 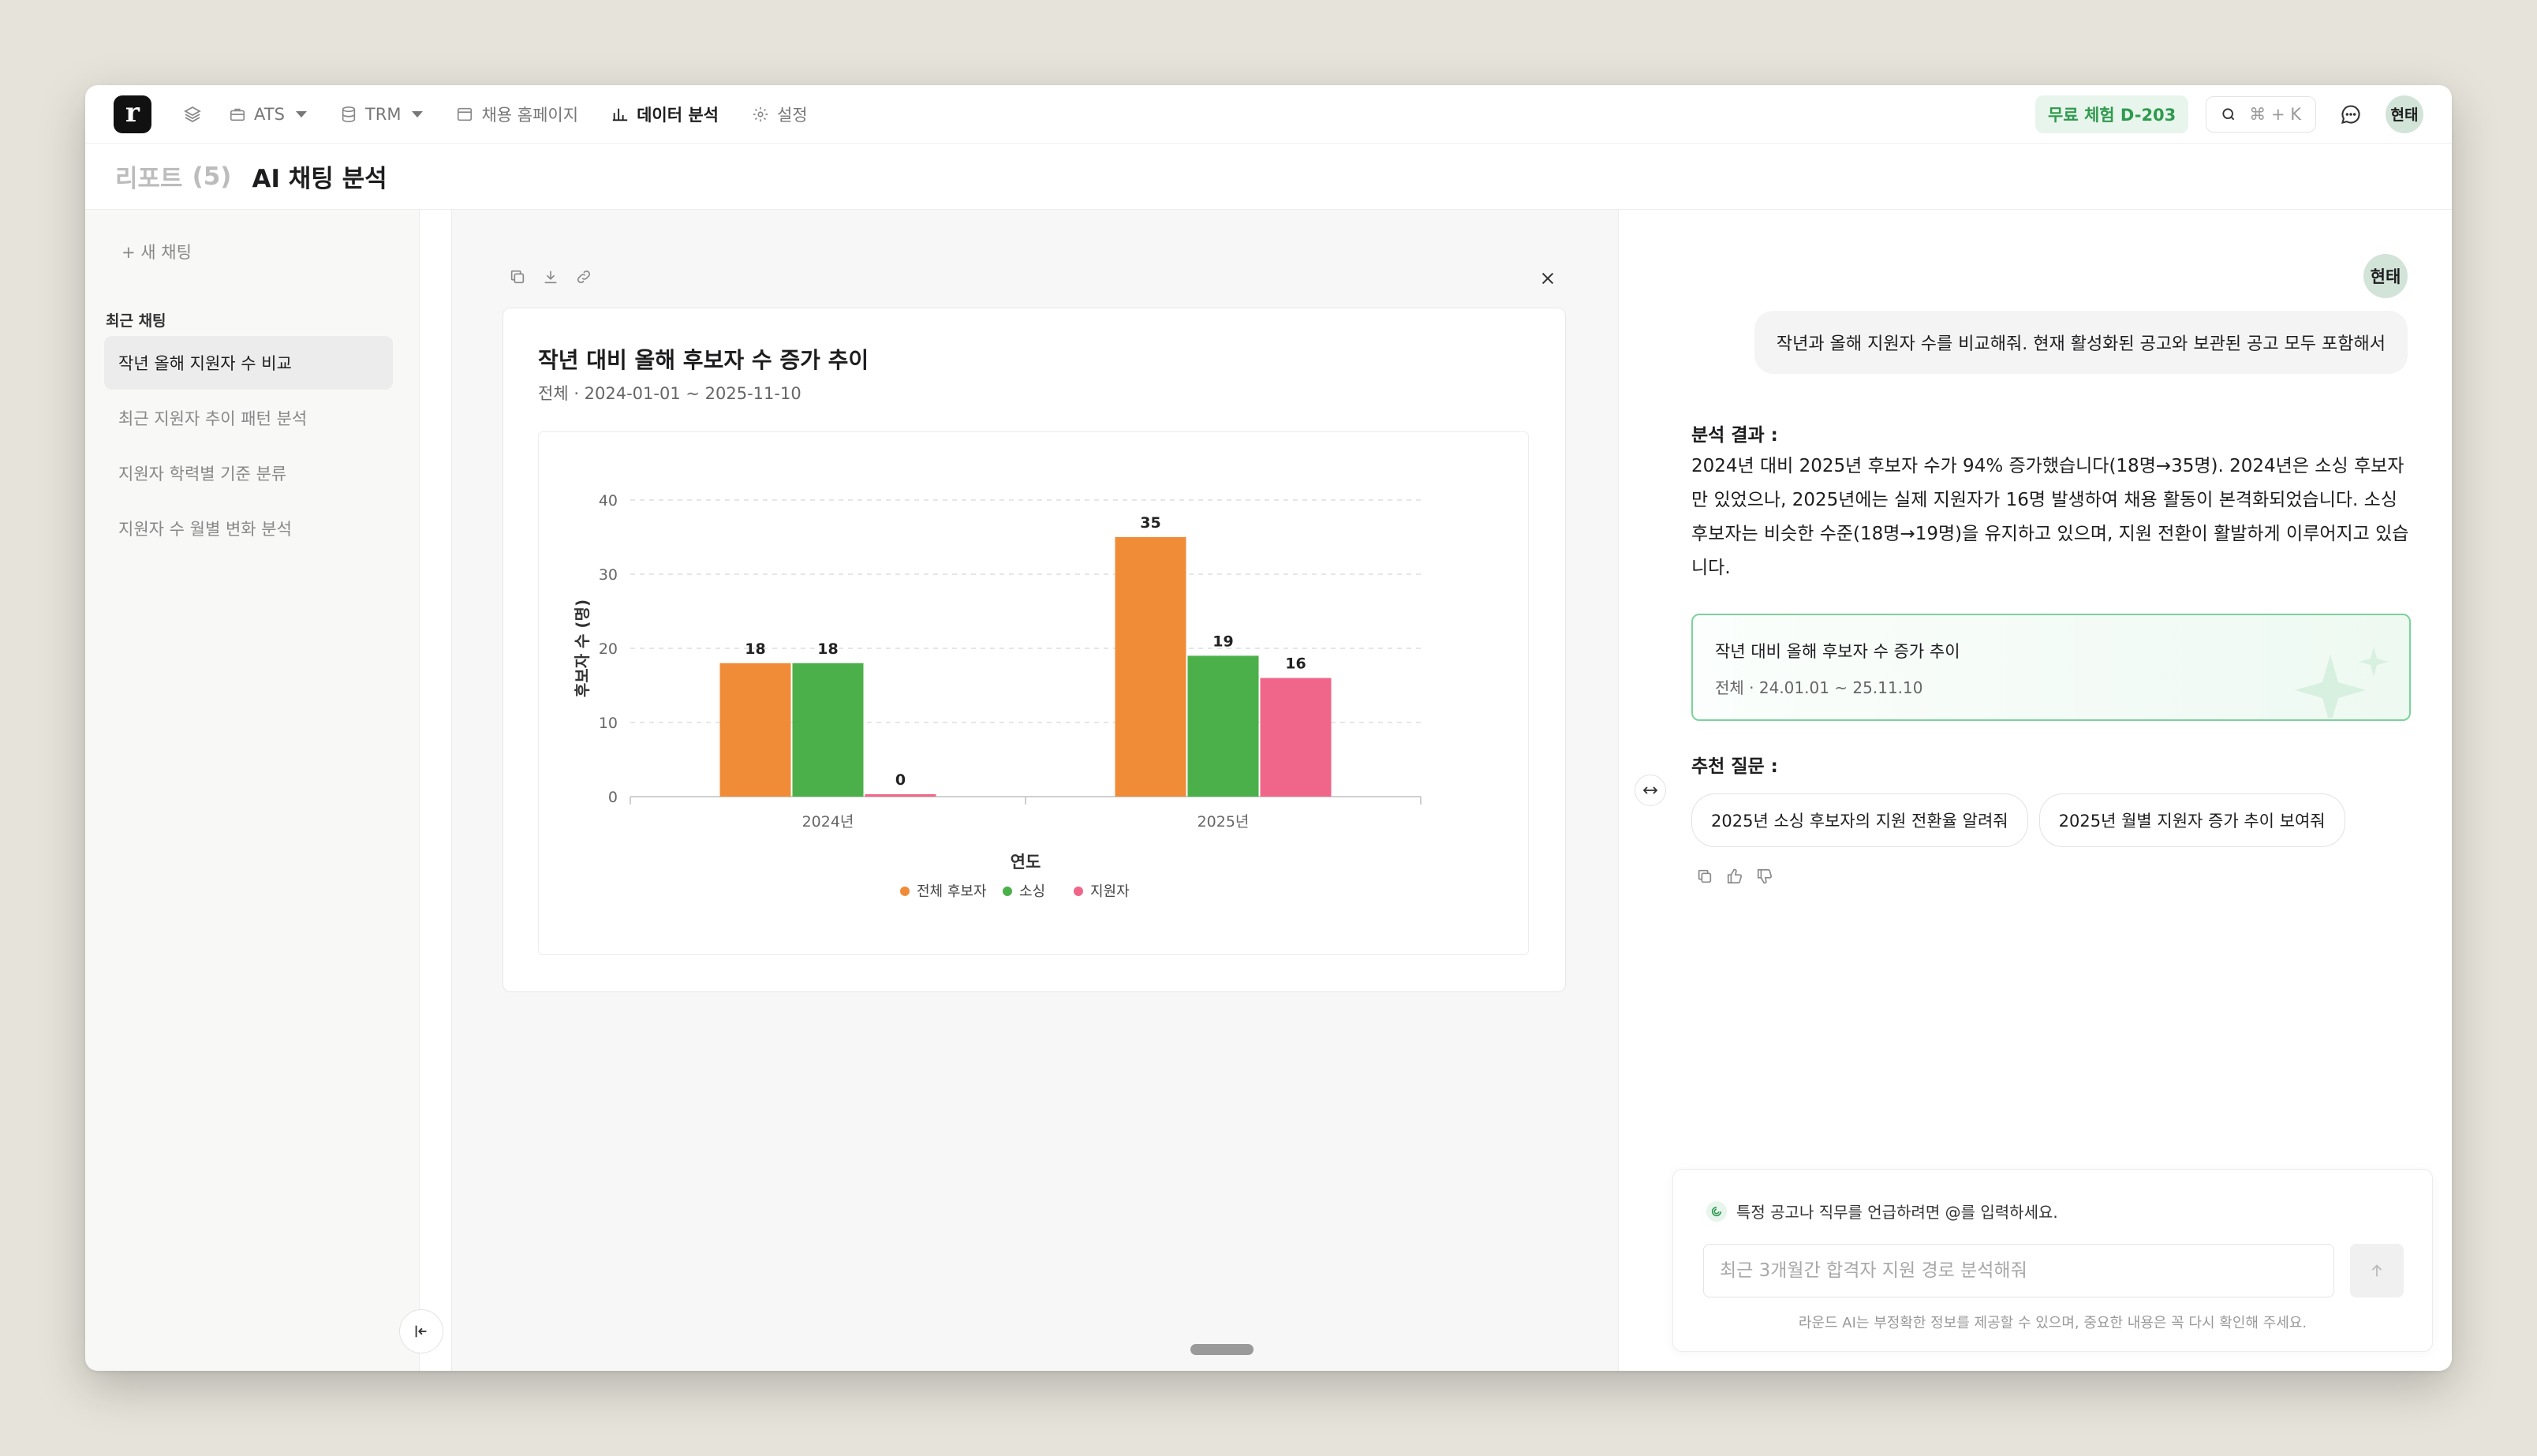 I want to click on recent-chat-item: 작년 올해 지원자 수 비교, so click(x=249, y=363).